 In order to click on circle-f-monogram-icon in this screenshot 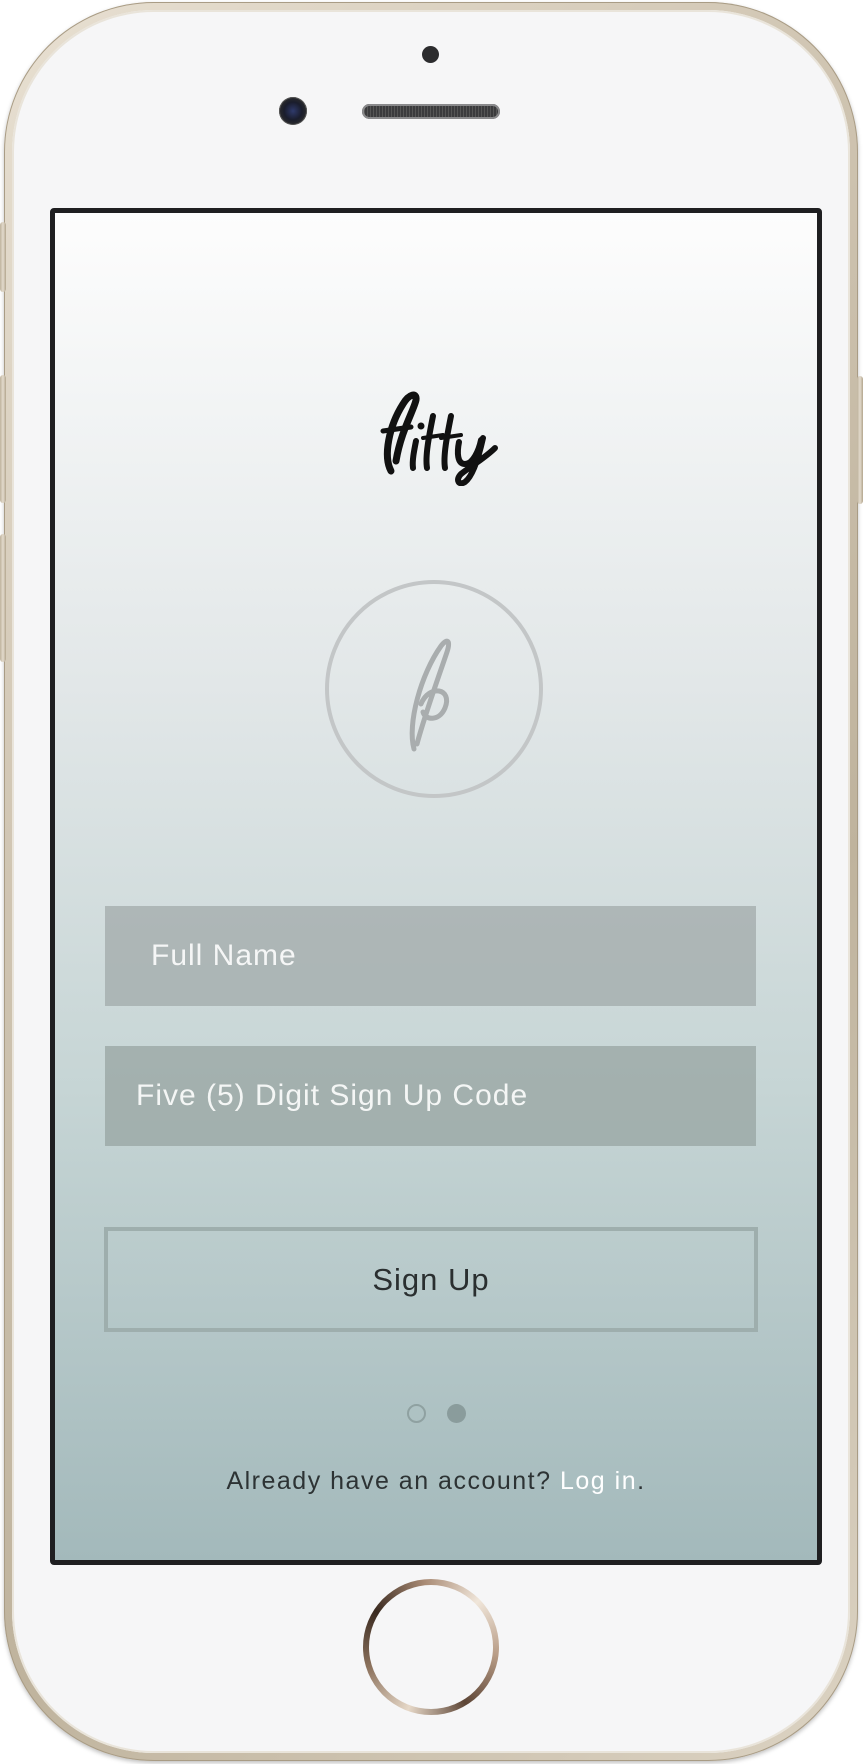, I will do `click(434, 689)`.